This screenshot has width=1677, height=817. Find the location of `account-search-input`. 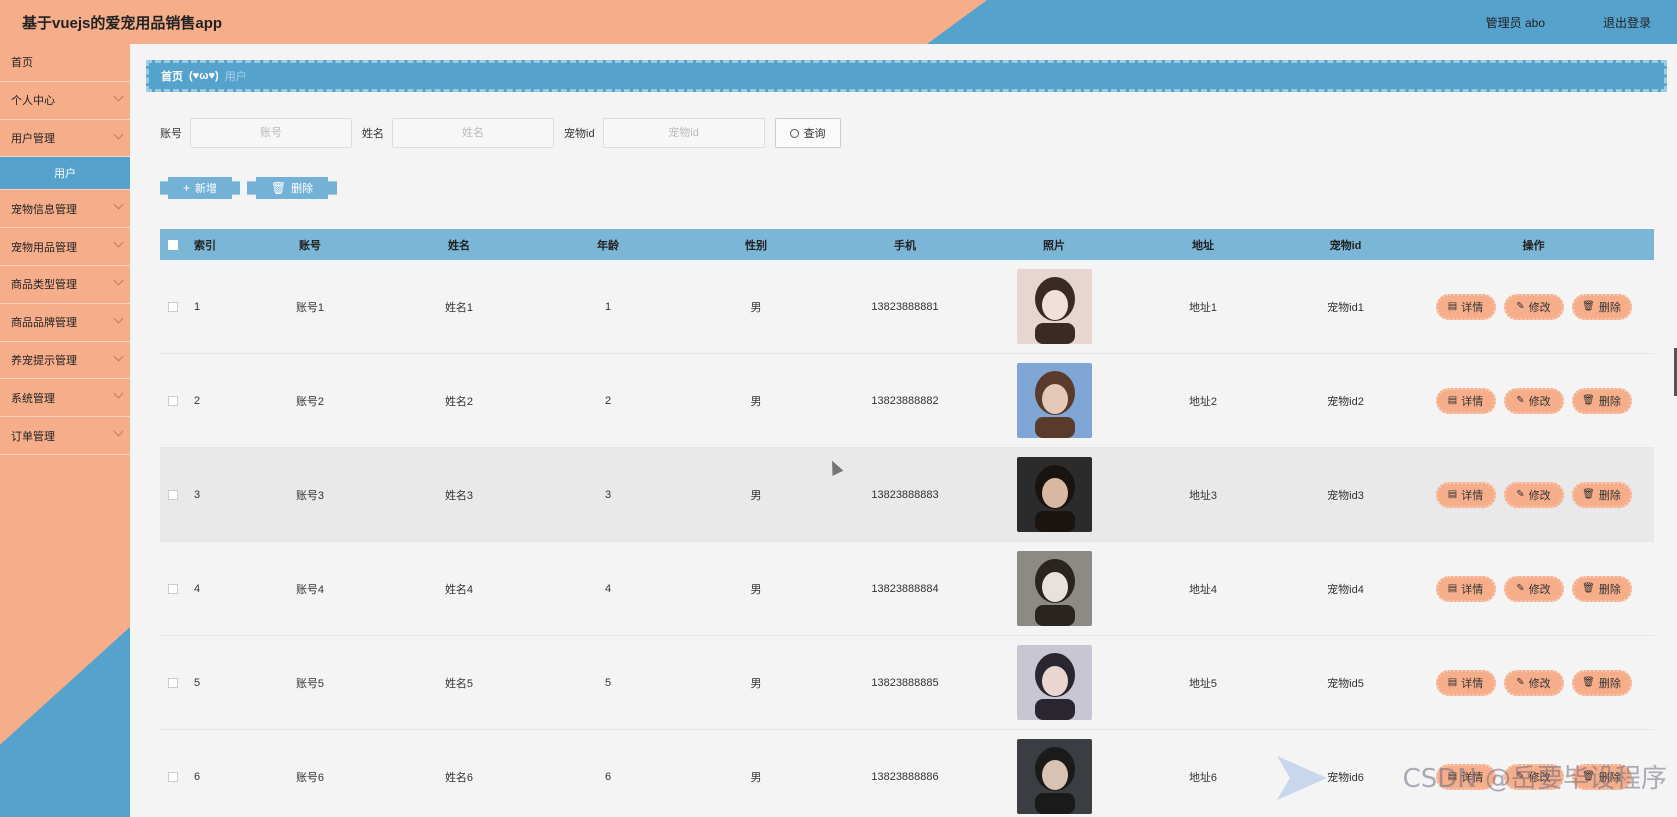

account-search-input is located at coordinates (271, 133).